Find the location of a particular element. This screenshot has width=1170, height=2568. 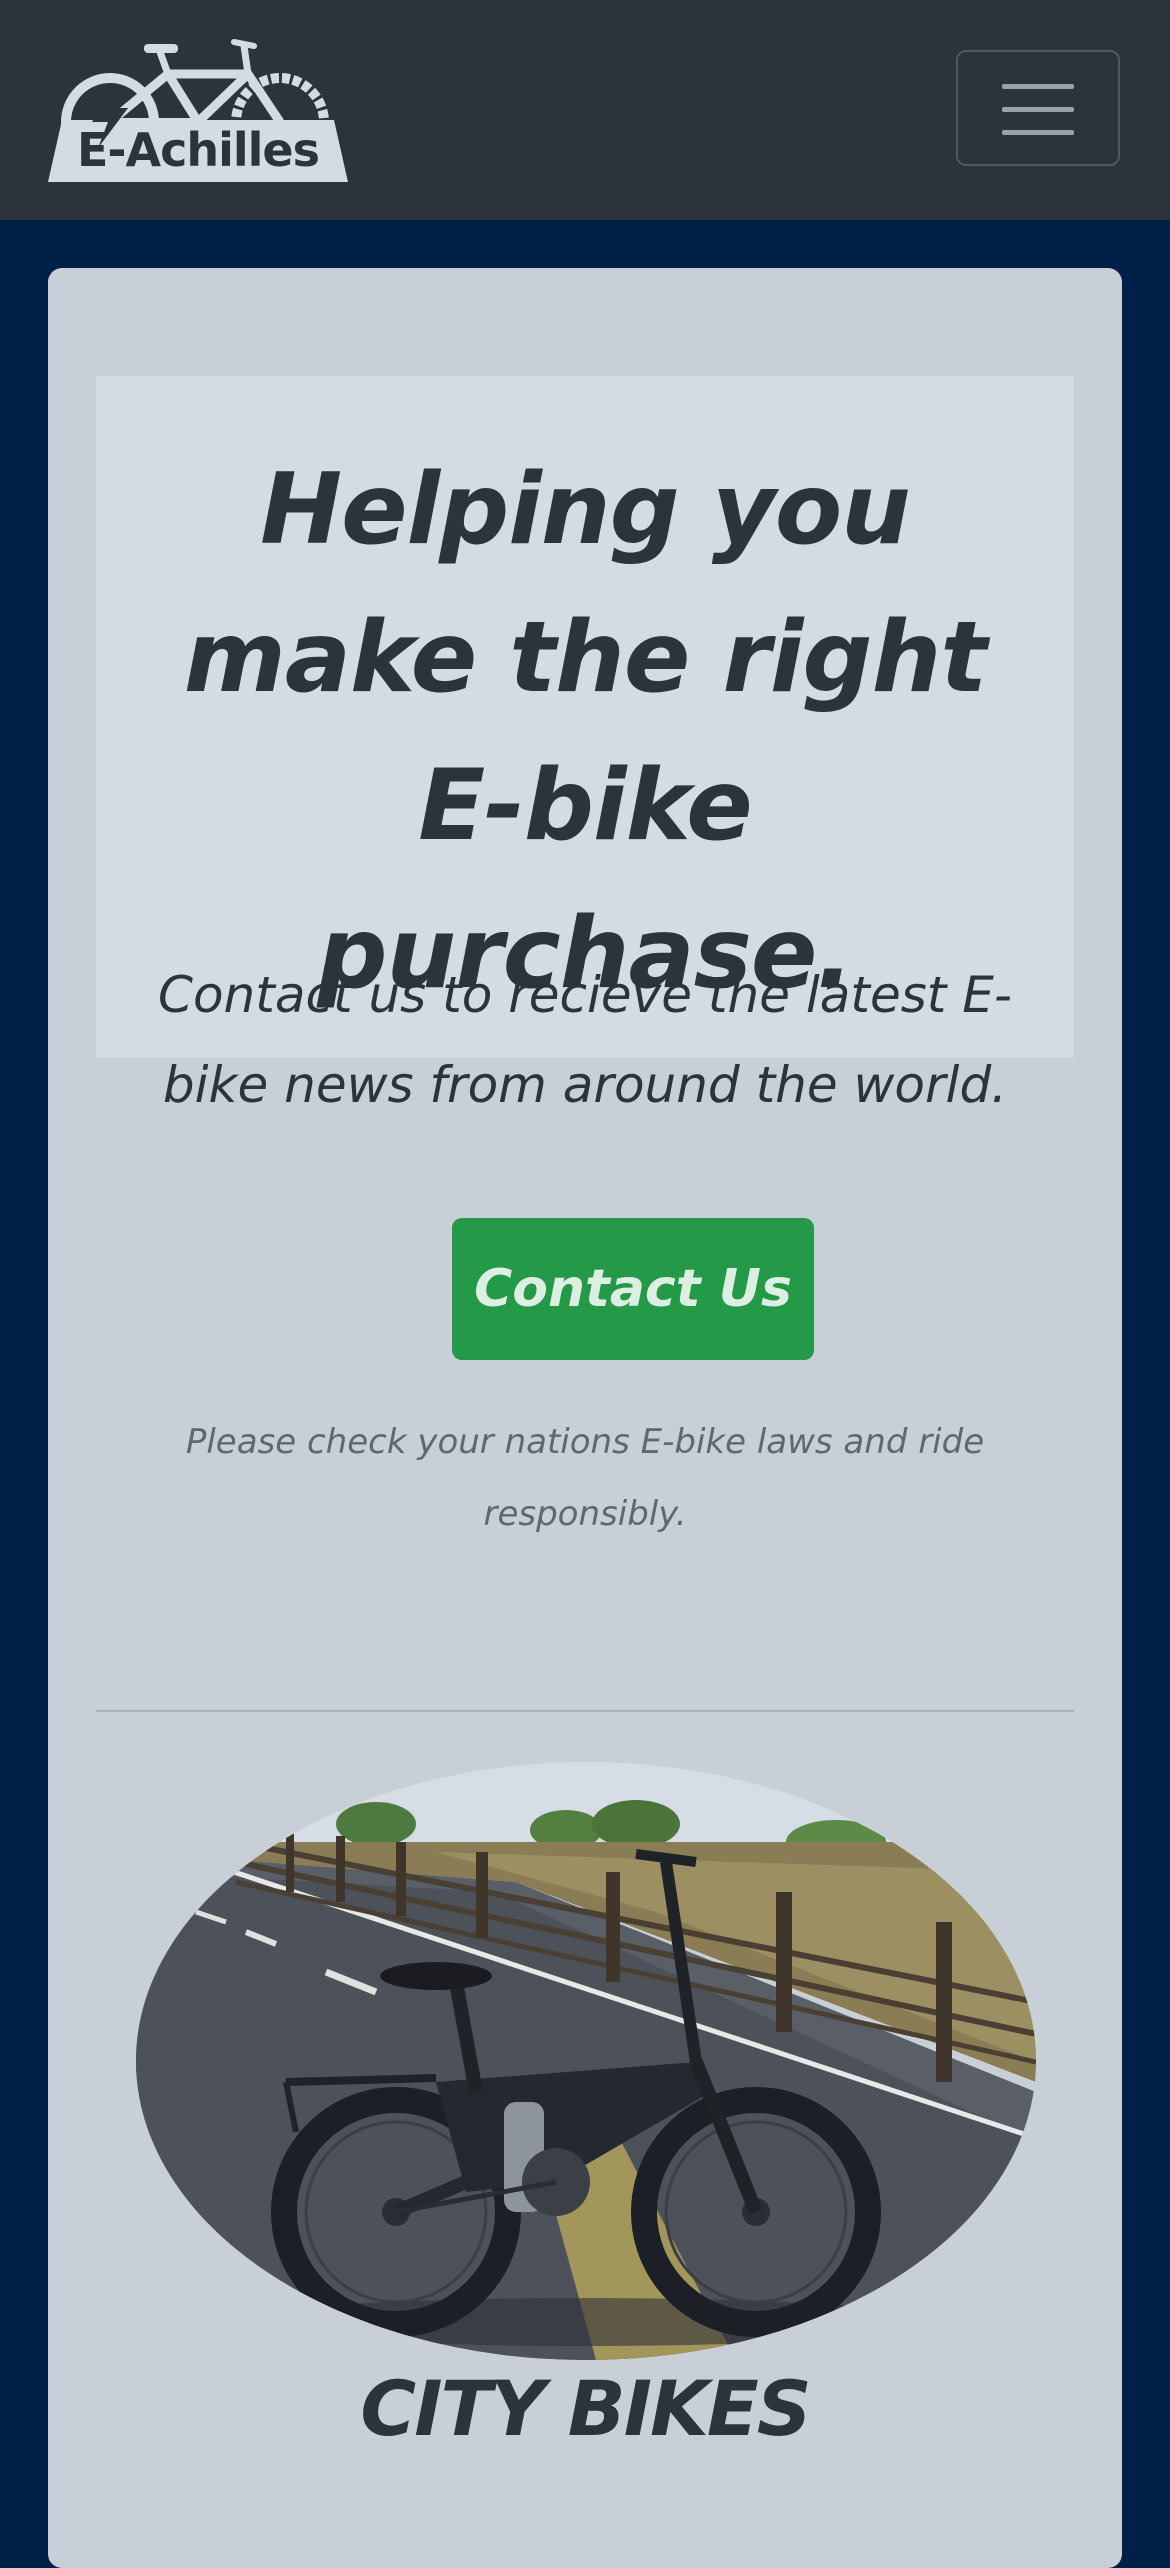

brand-name: E-Achilles is located at coordinates (198, 150).